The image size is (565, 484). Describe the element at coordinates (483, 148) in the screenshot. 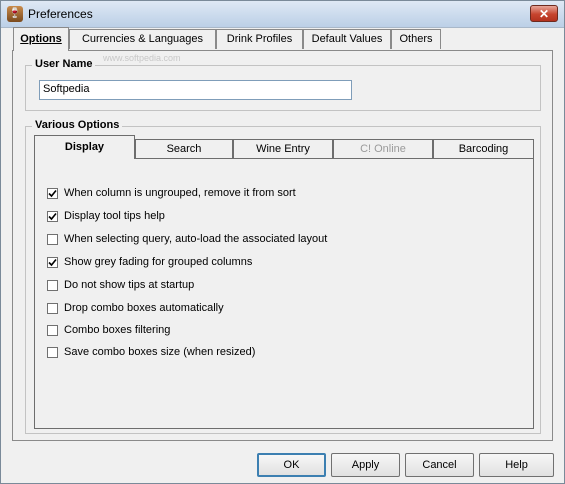

I see `tab-barcoding: Barcoding` at that location.